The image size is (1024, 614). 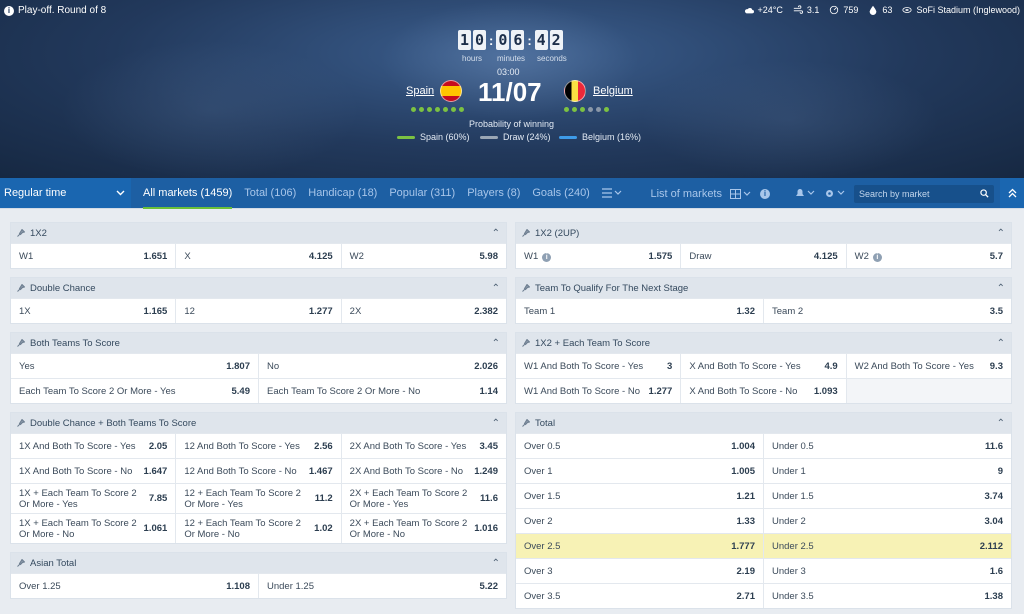 I want to click on odds-value: 5.22, so click(x=489, y=586).